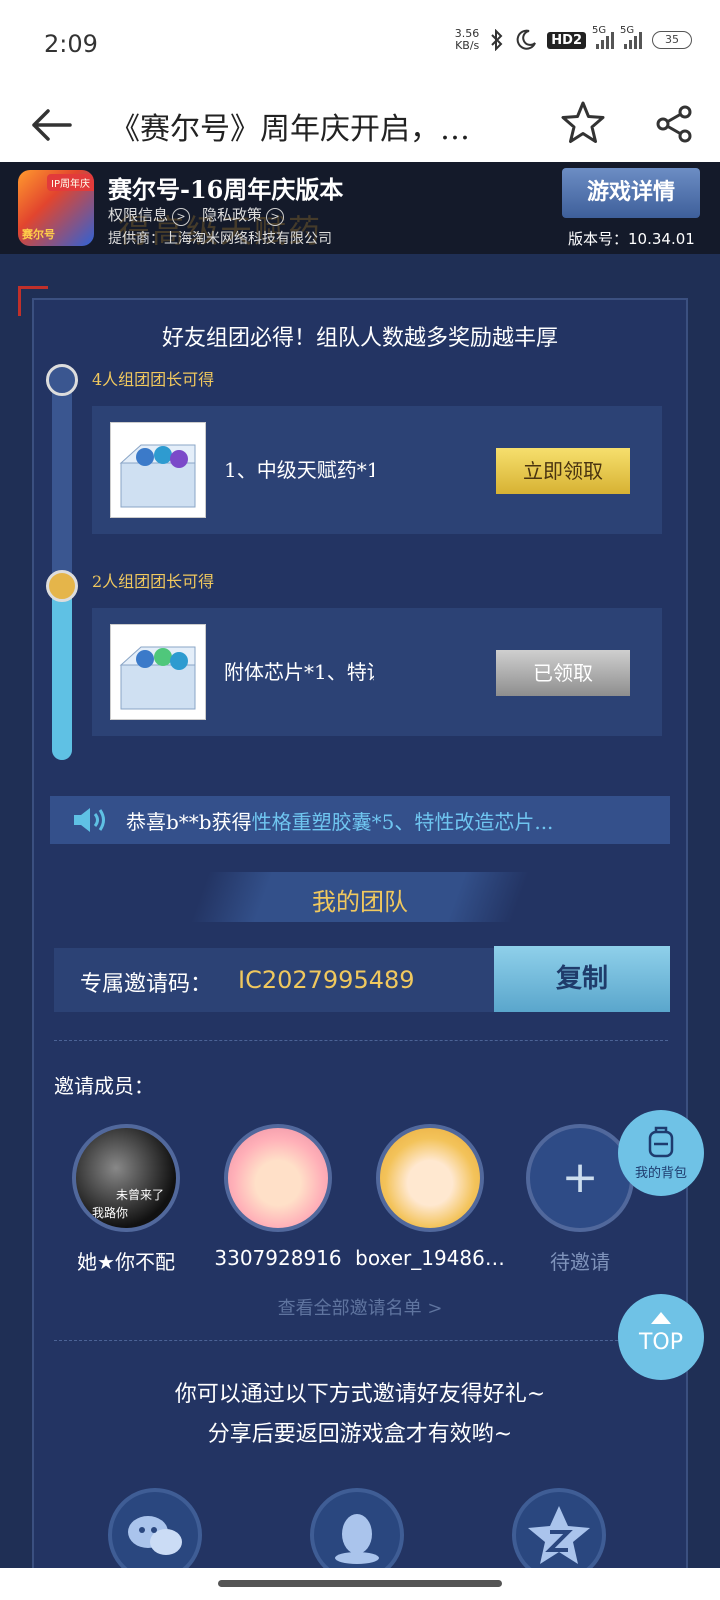 This screenshot has height=1600, width=720. Describe the element at coordinates (360, 1434) in the screenshot. I see `share-tip: 分享后要返回游戏盒才有效哟~` at that location.